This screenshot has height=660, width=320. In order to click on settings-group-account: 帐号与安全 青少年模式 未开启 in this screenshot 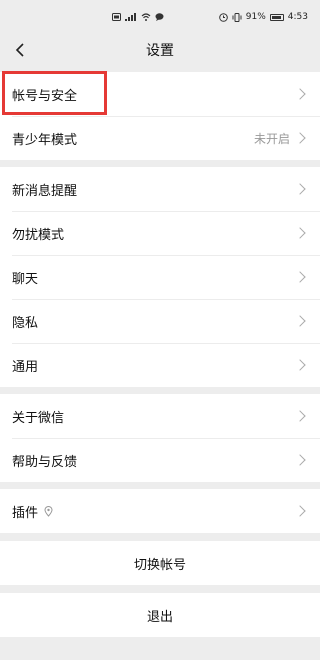, I will do `click(160, 116)`.